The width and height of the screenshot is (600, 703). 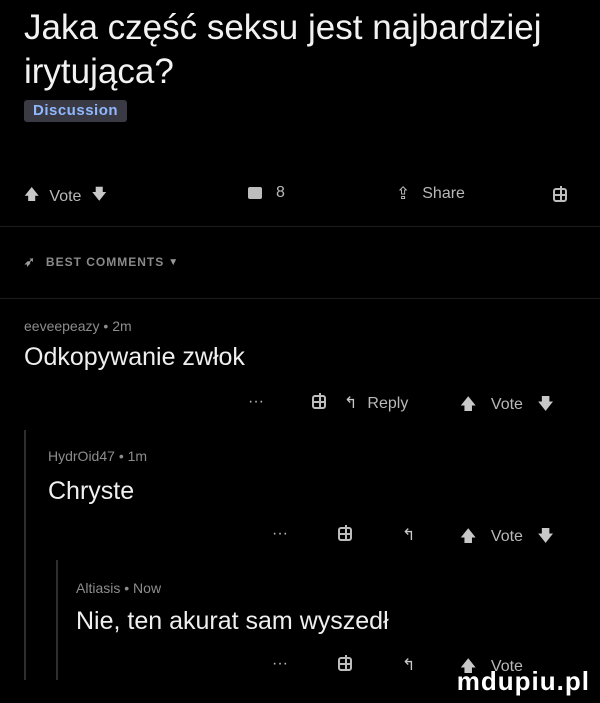 What do you see at coordinates (122, 326) in the screenshot?
I see `comment-time: 2m` at bounding box center [122, 326].